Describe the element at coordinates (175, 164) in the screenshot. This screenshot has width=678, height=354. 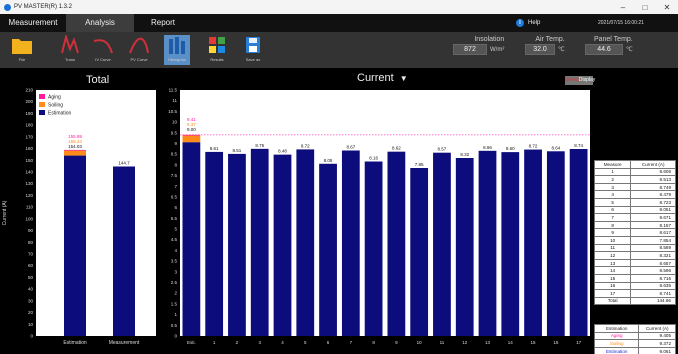
I see `y-tick-label: 8` at that location.